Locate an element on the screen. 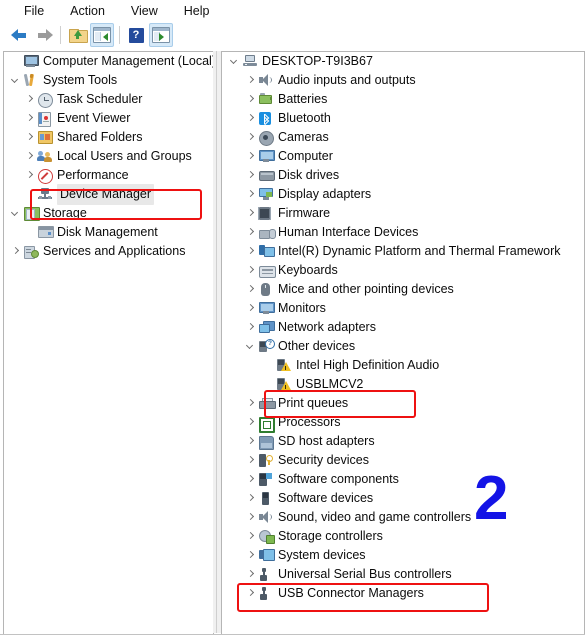 This screenshot has width=585, height=638. tree-item-storage: Storage is located at coordinates (108, 213).